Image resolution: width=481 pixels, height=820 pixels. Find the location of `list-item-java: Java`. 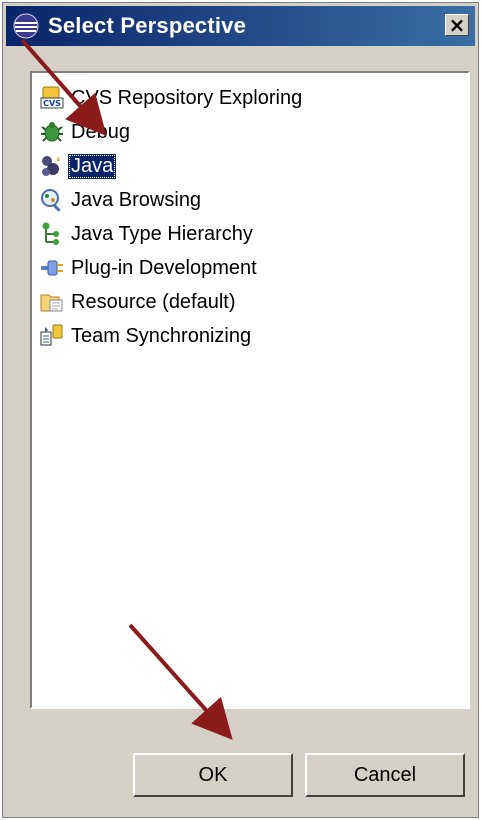

list-item-java: Java is located at coordinates (250, 166).